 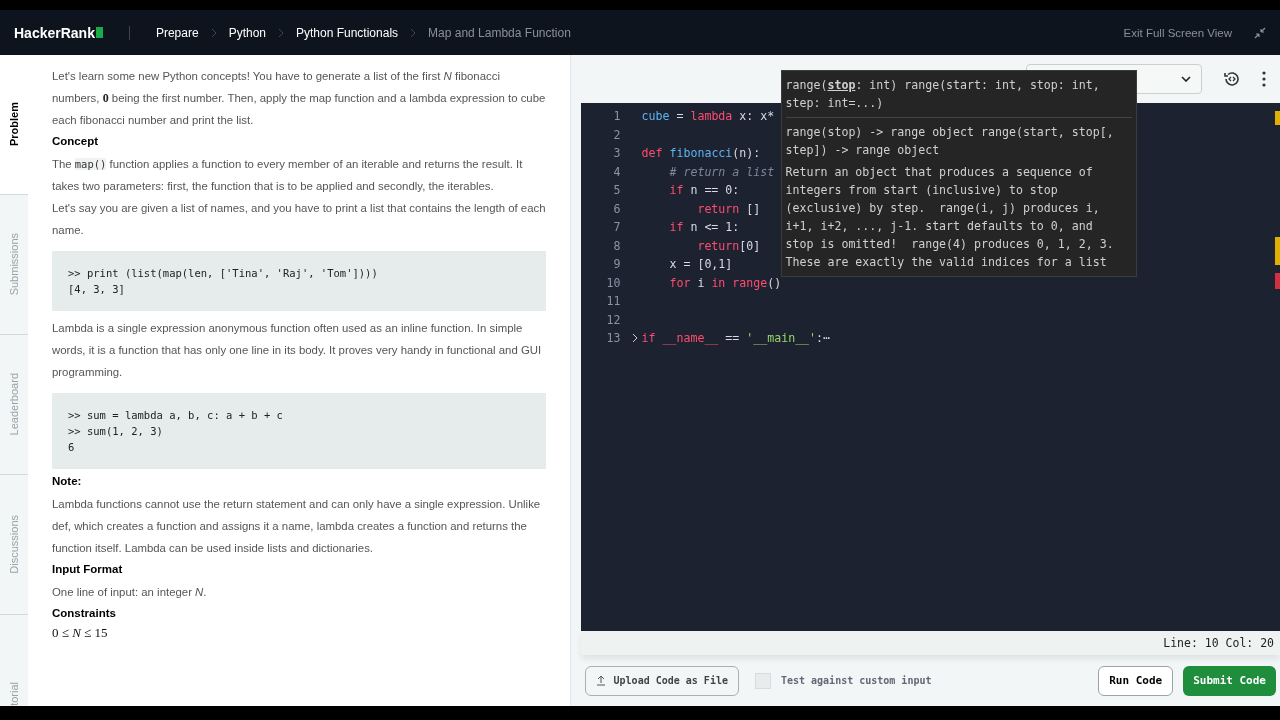 I want to click on line-number: 12, so click(x=613, y=319).